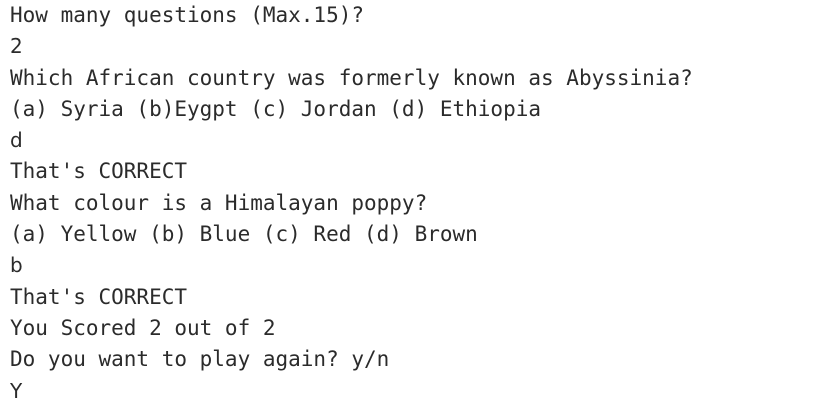 The width and height of the screenshot is (830, 407). Describe the element at coordinates (187, 15) in the screenshot. I see `prompt-question-count: How many questions (Max.15)?` at that location.